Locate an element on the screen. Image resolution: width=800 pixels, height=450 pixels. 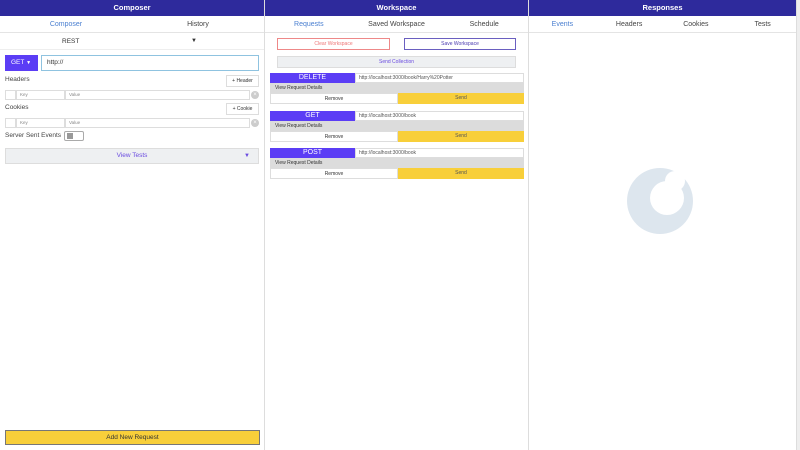
sse-label: Server Sent Events is located at coordinates (33, 135).